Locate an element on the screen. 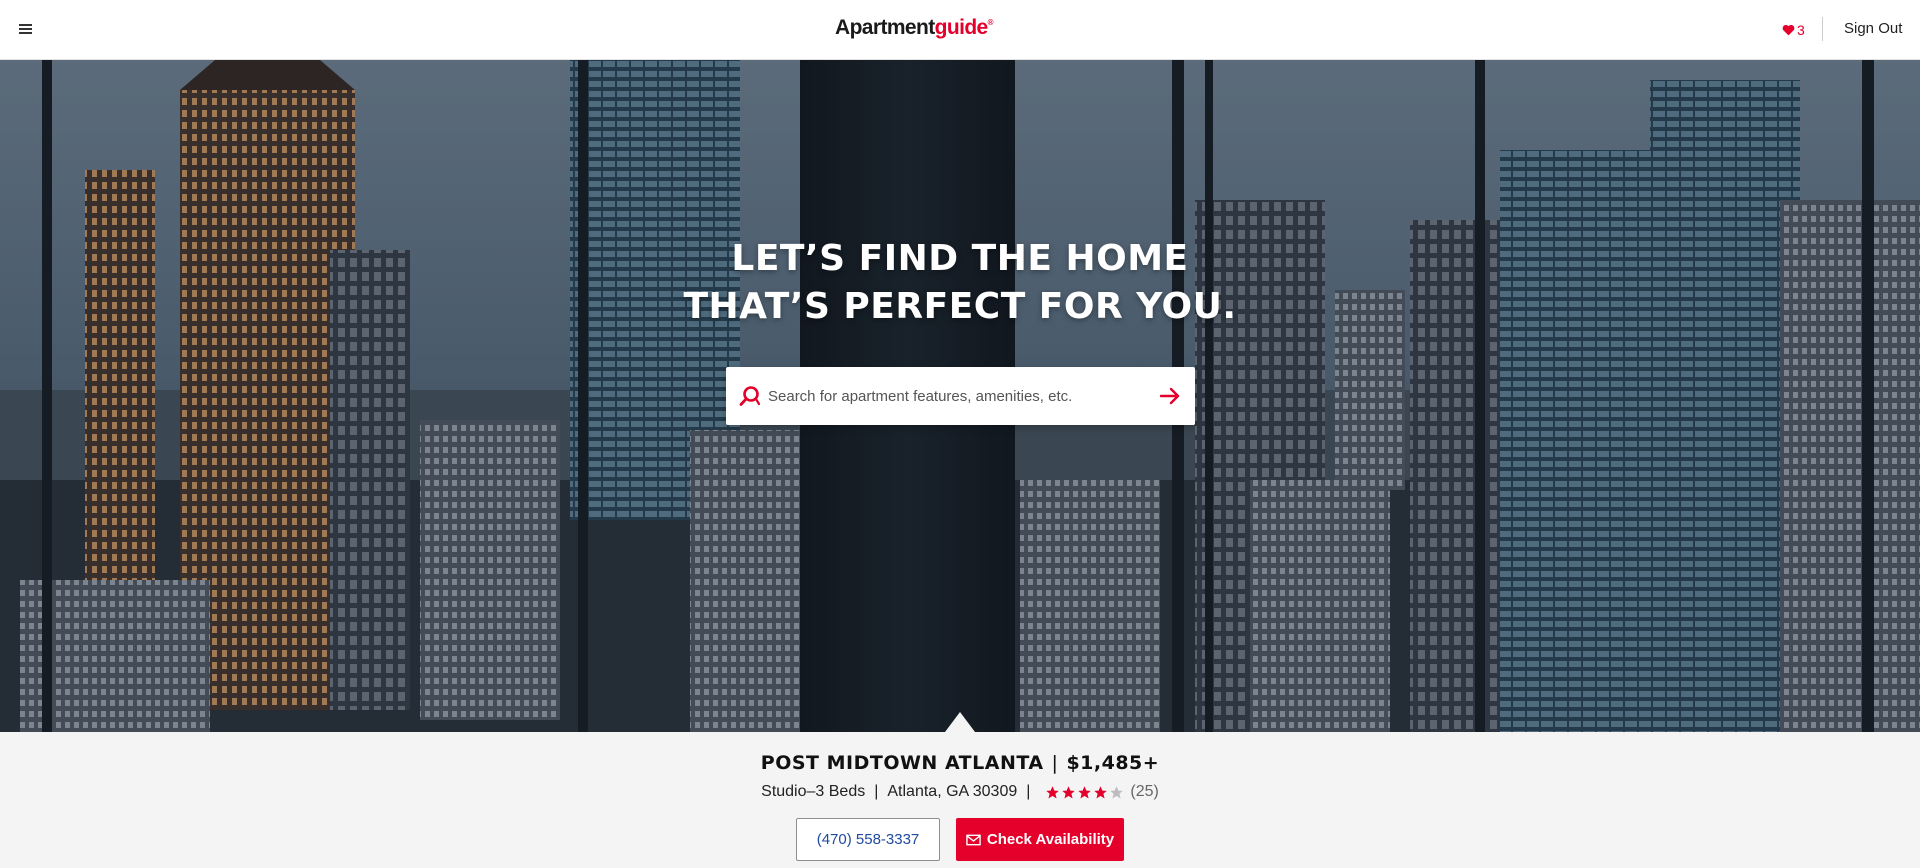 The width and height of the screenshot is (1920, 868). star-rating is located at coordinates (1085, 792).